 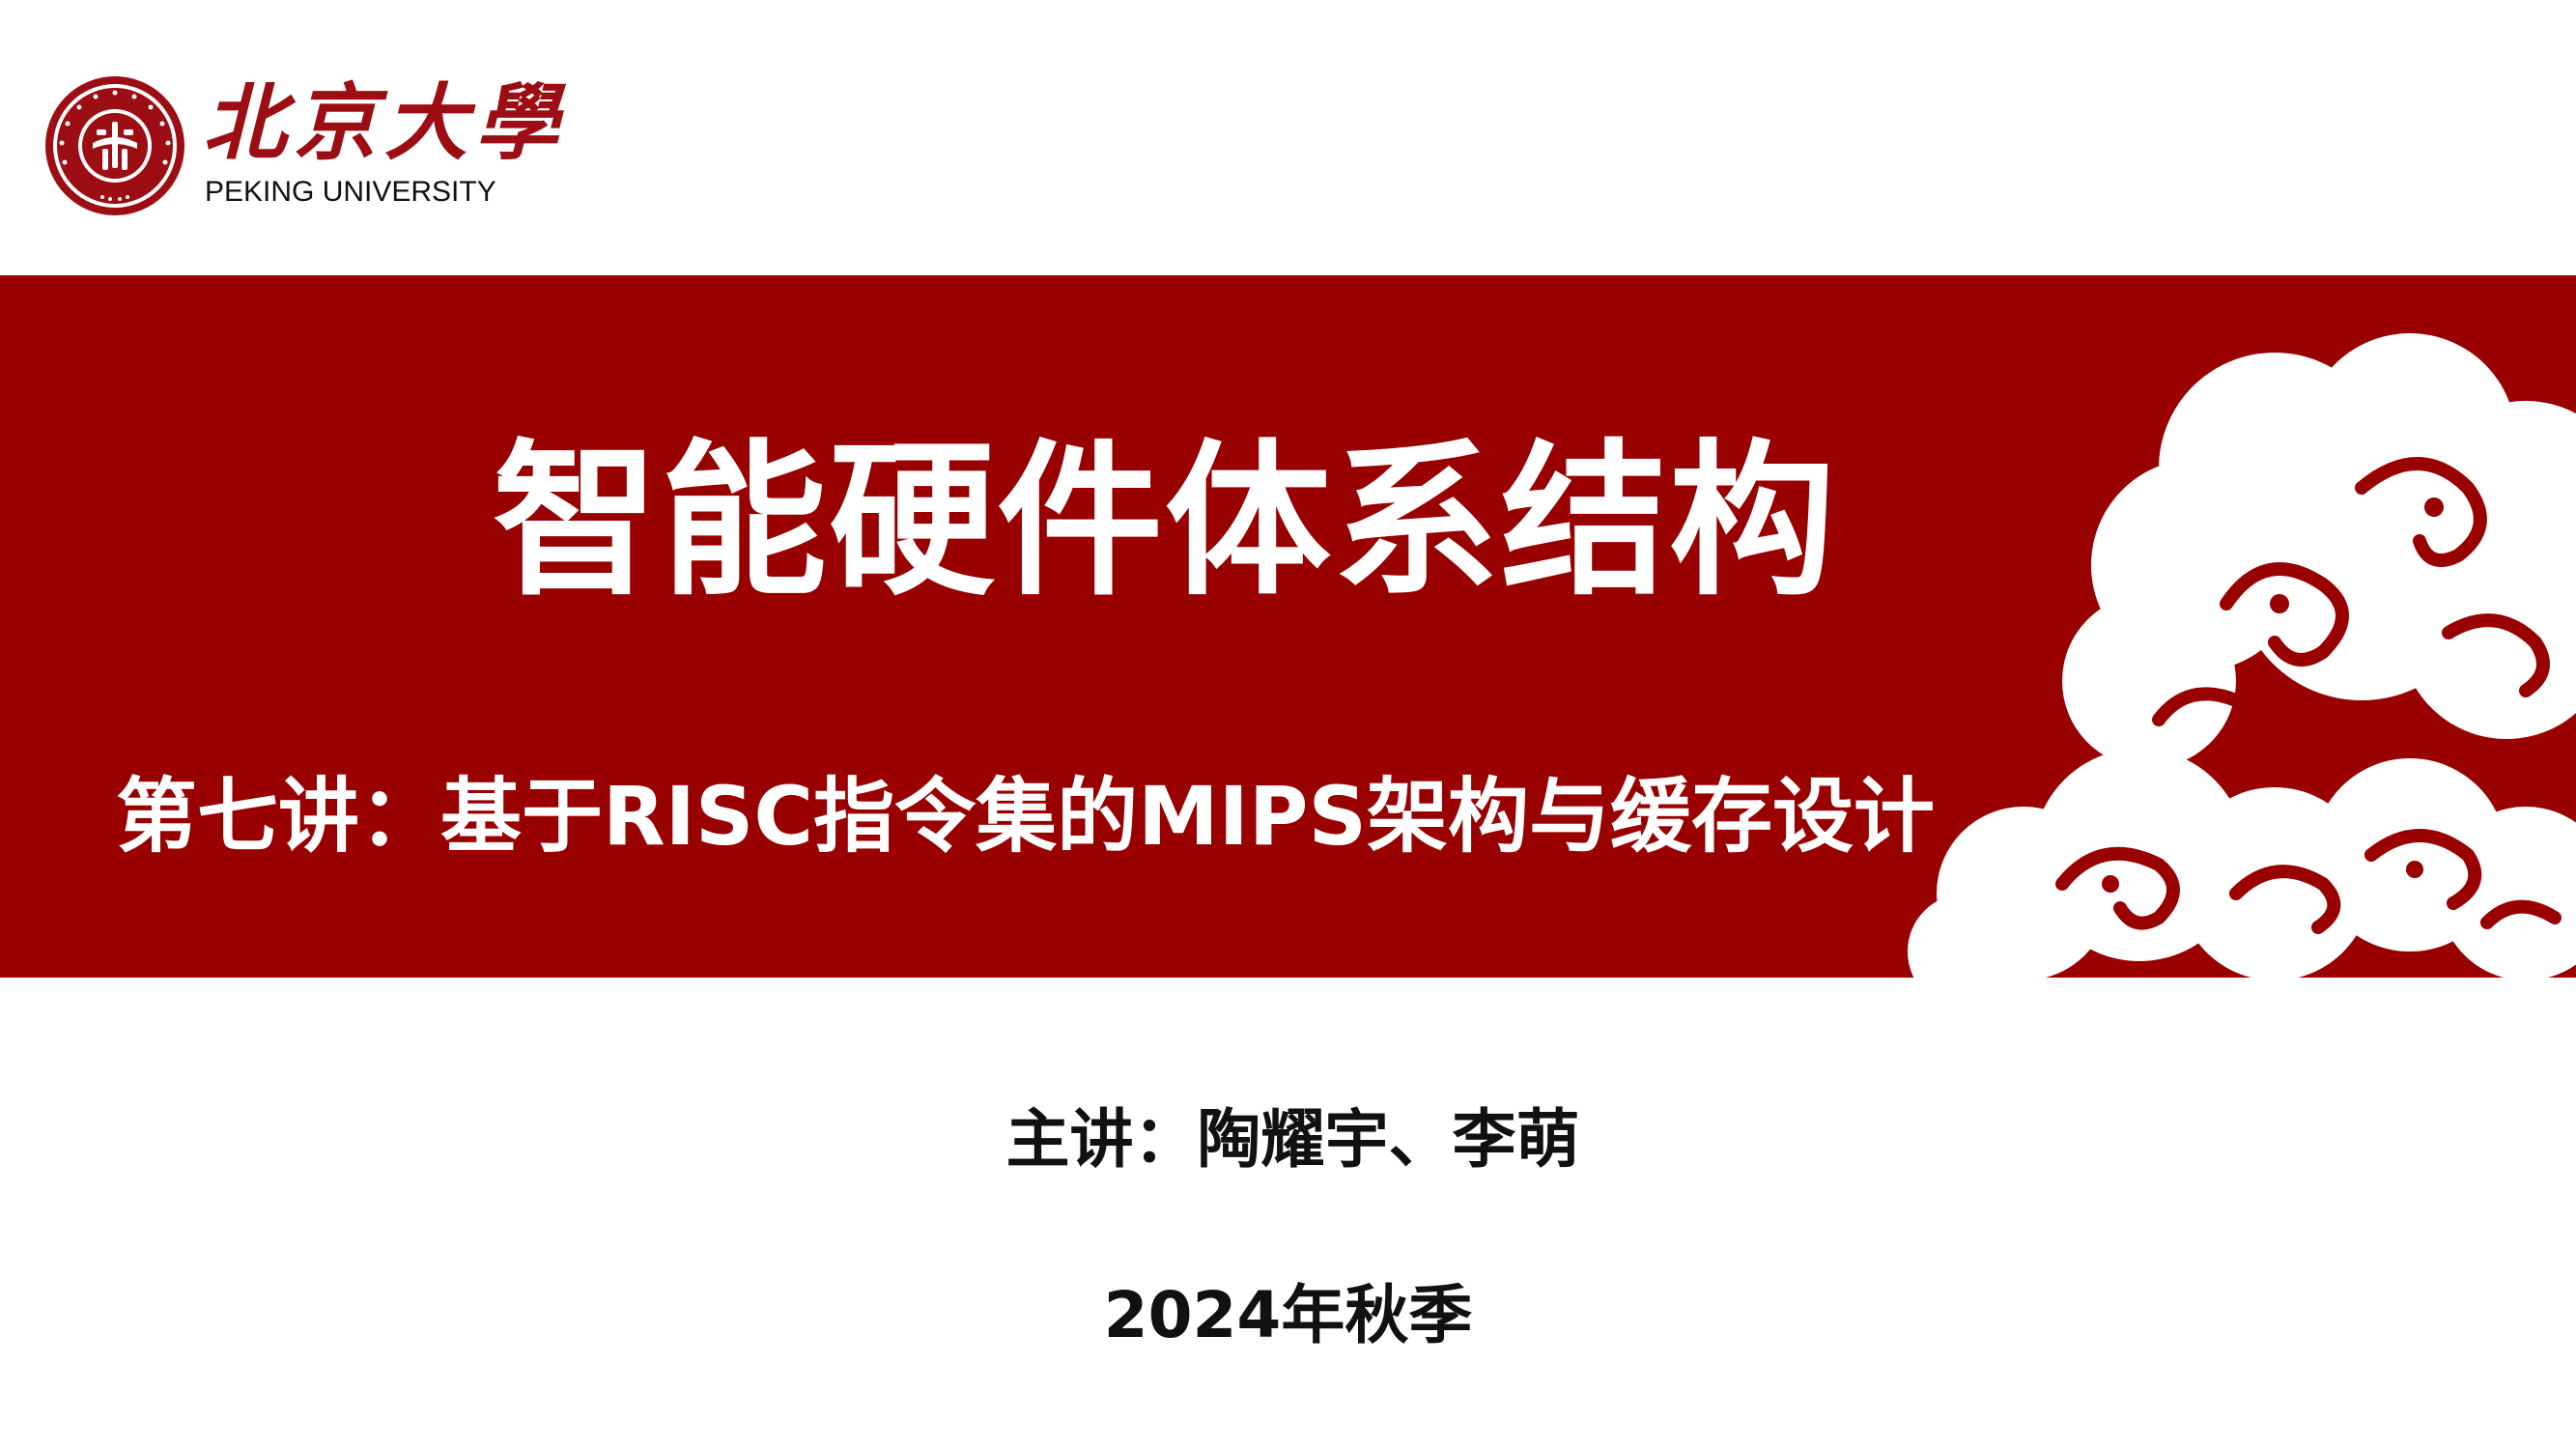 I want to click on university-seal-icon, so click(x=114, y=145).